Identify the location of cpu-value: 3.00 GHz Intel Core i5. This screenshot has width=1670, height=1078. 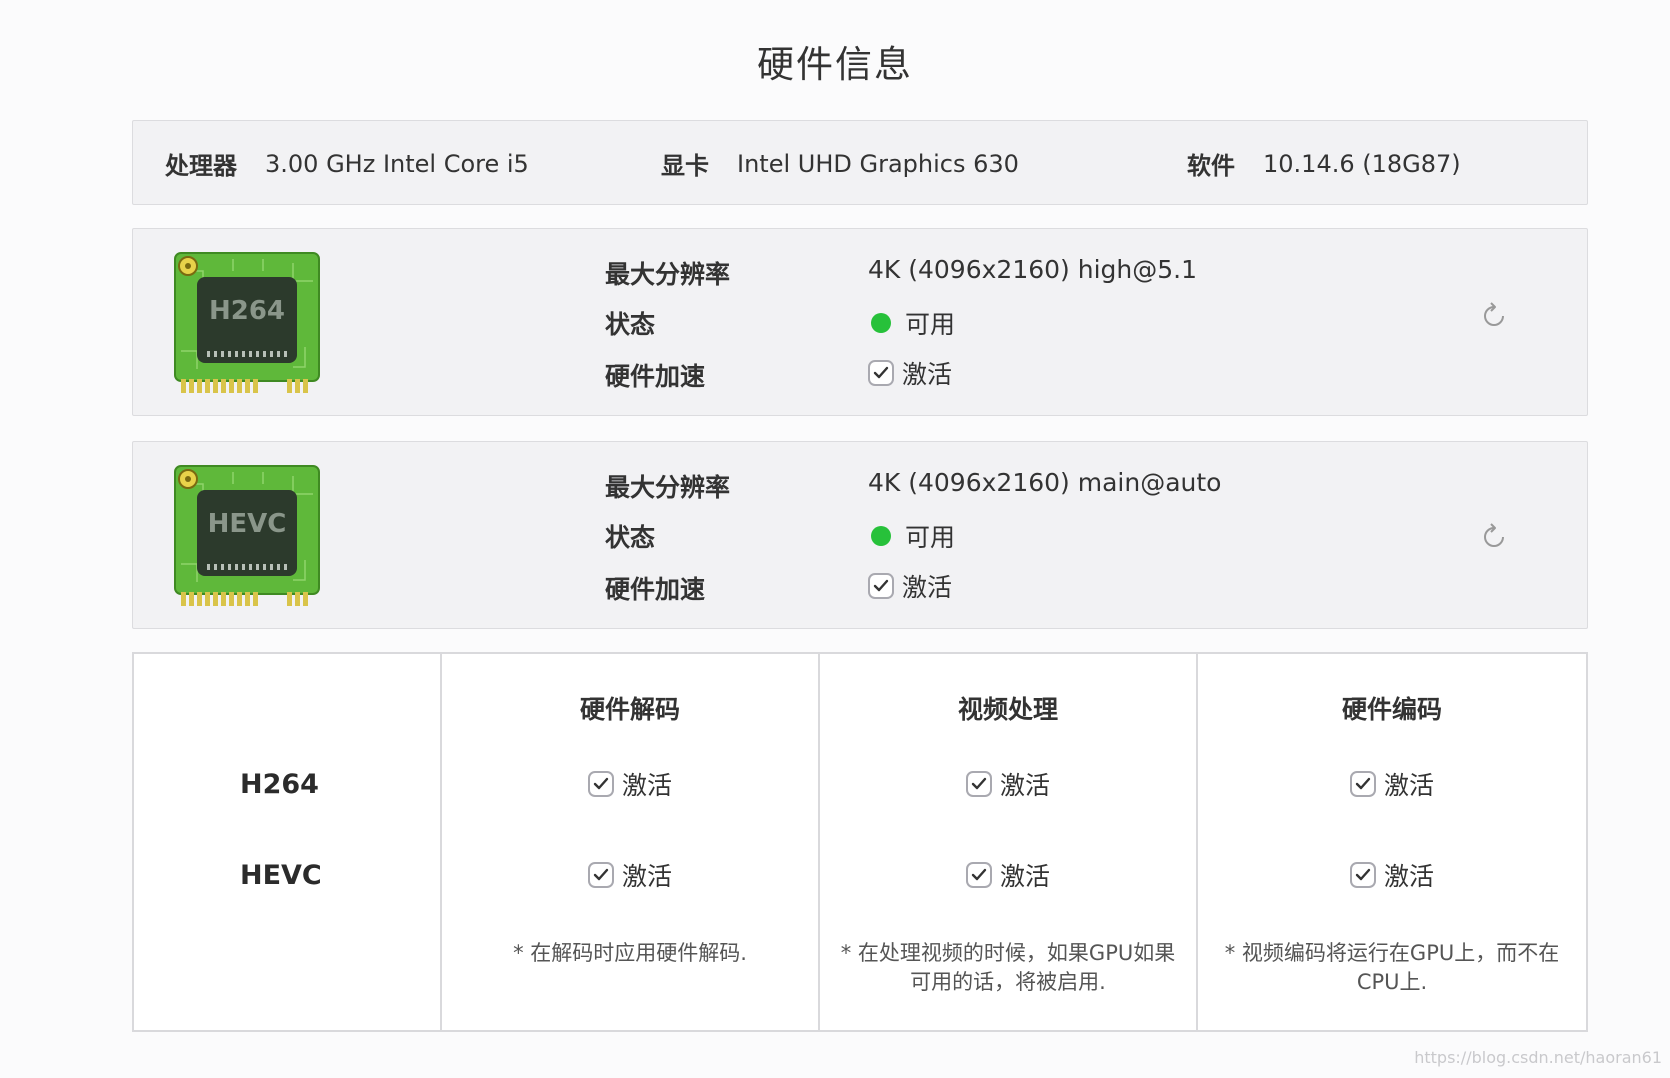
(397, 163).